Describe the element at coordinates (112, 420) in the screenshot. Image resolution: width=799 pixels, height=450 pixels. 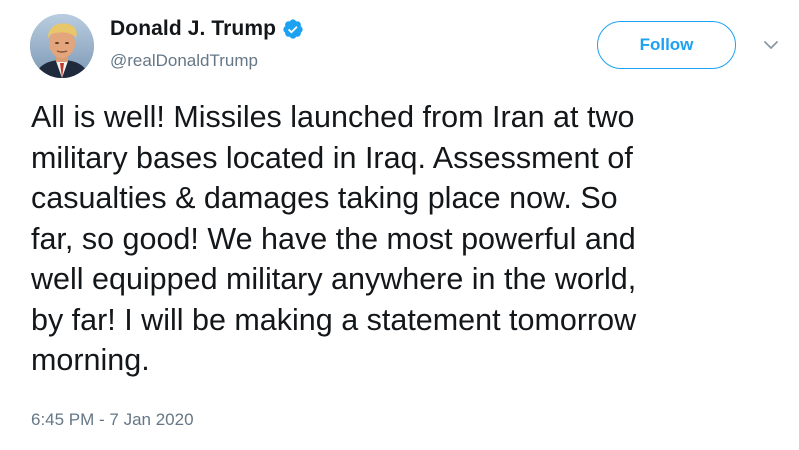
I see `tweet-timestamp: 6:45 PM - 7 Jan 2020` at that location.